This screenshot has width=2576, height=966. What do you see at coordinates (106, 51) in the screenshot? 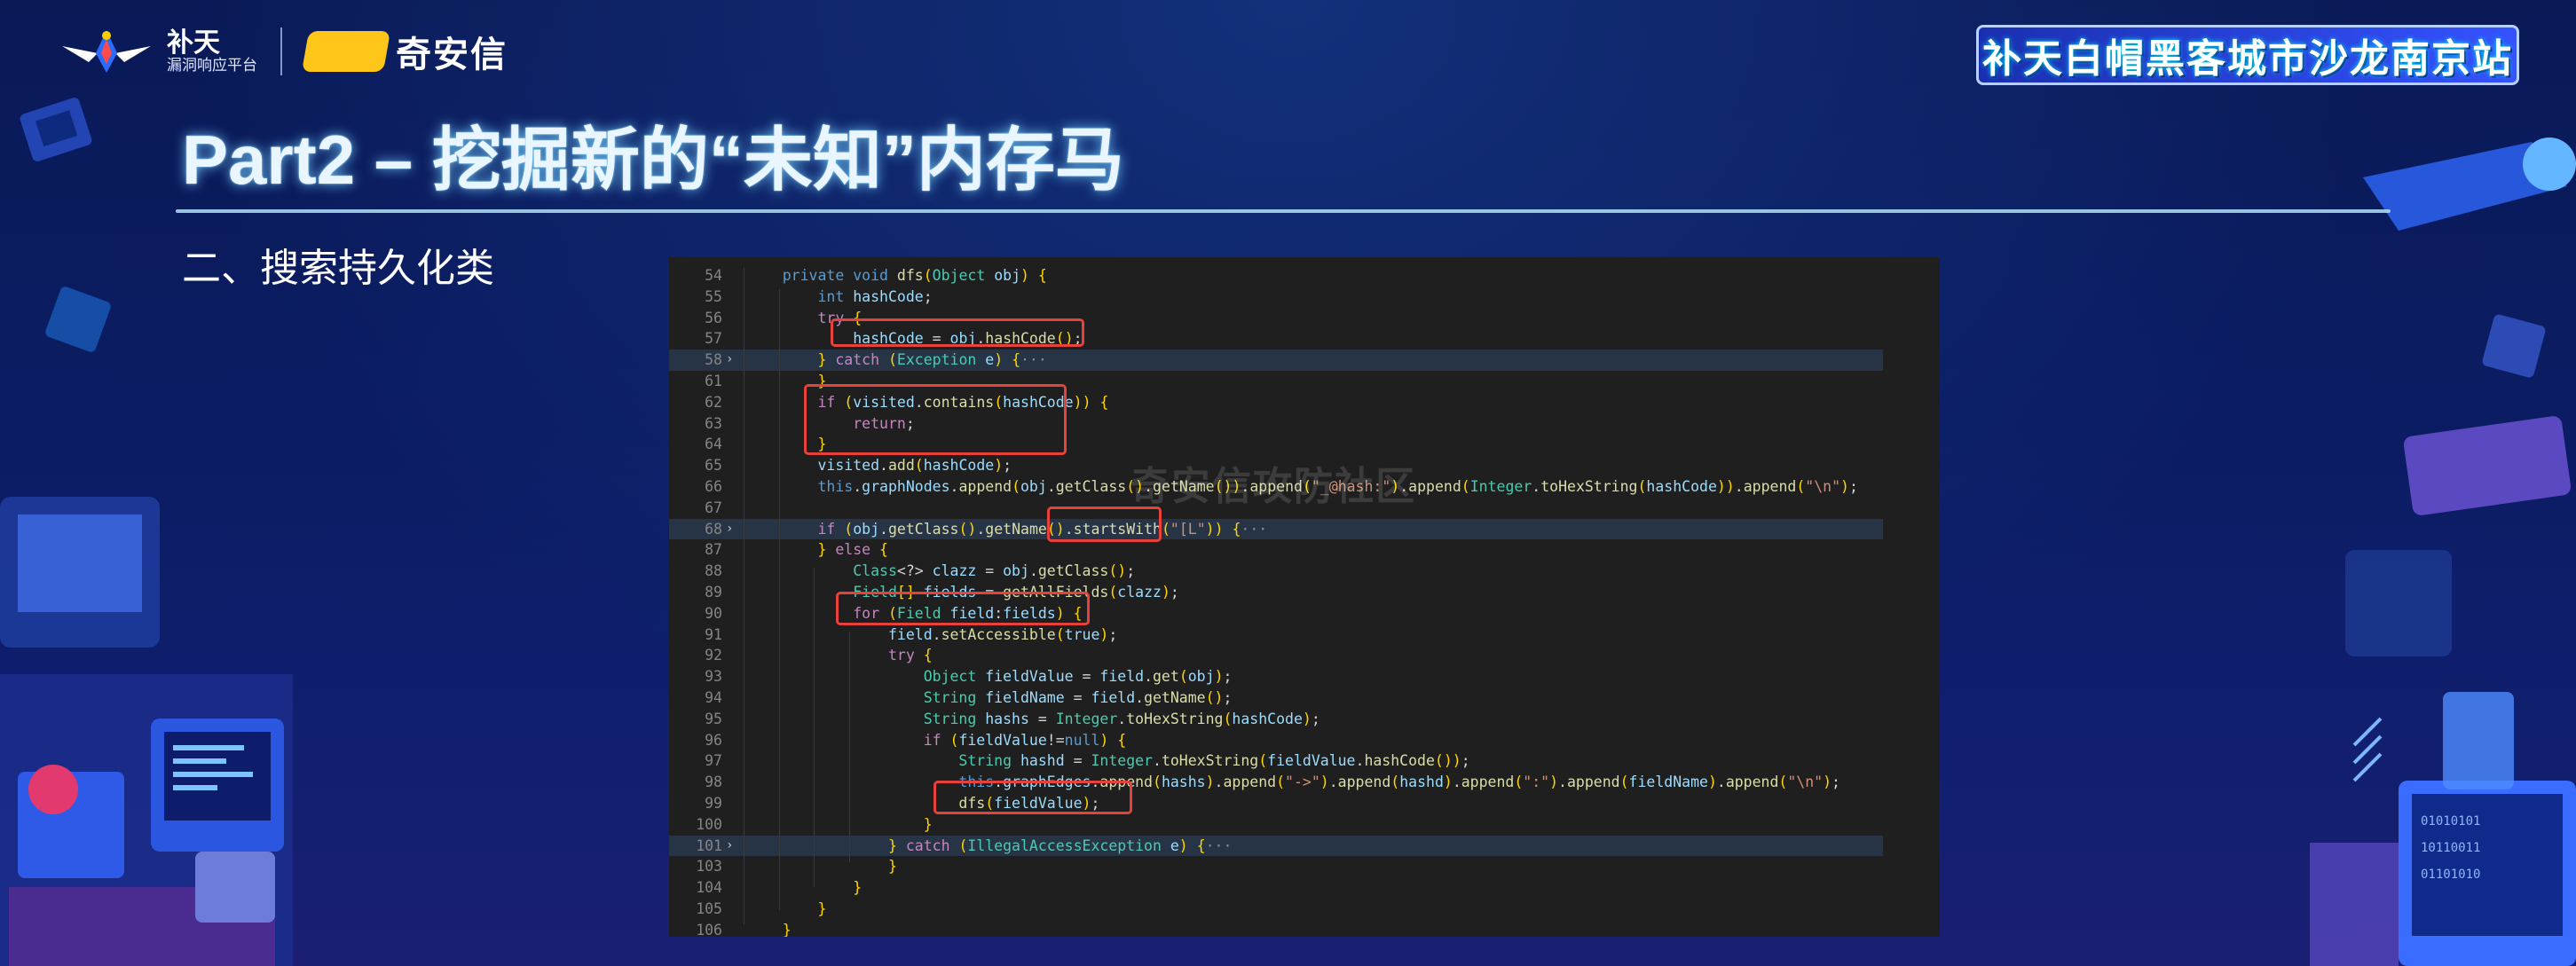
I see `butian-logo-icon` at bounding box center [106, 51].